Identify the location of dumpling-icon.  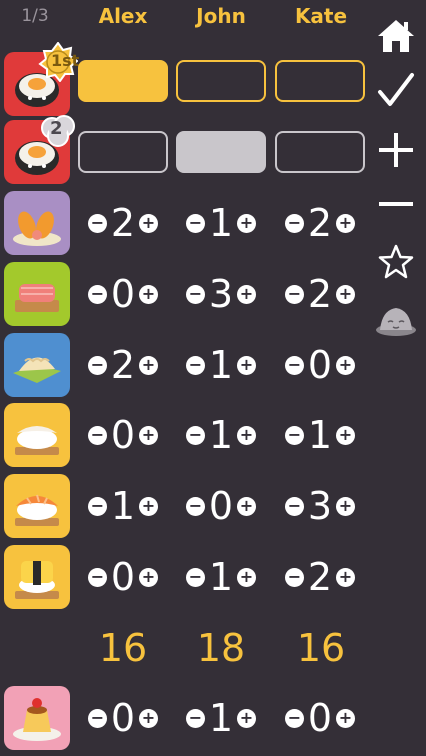
(37, 365).